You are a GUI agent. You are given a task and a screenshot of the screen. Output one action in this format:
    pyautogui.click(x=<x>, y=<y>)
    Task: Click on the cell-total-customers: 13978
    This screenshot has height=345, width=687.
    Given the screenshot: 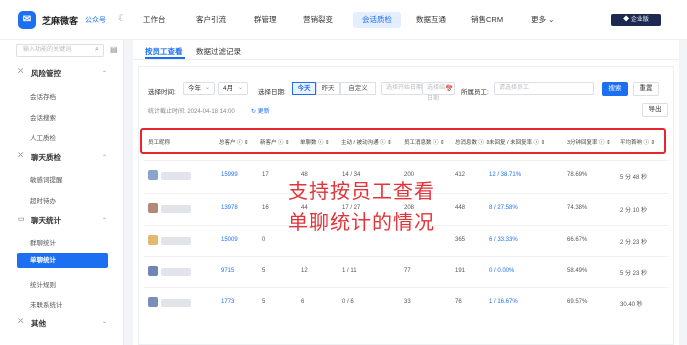 What is the action you would take?
    pyautogui.click(x=229, y=208)
    